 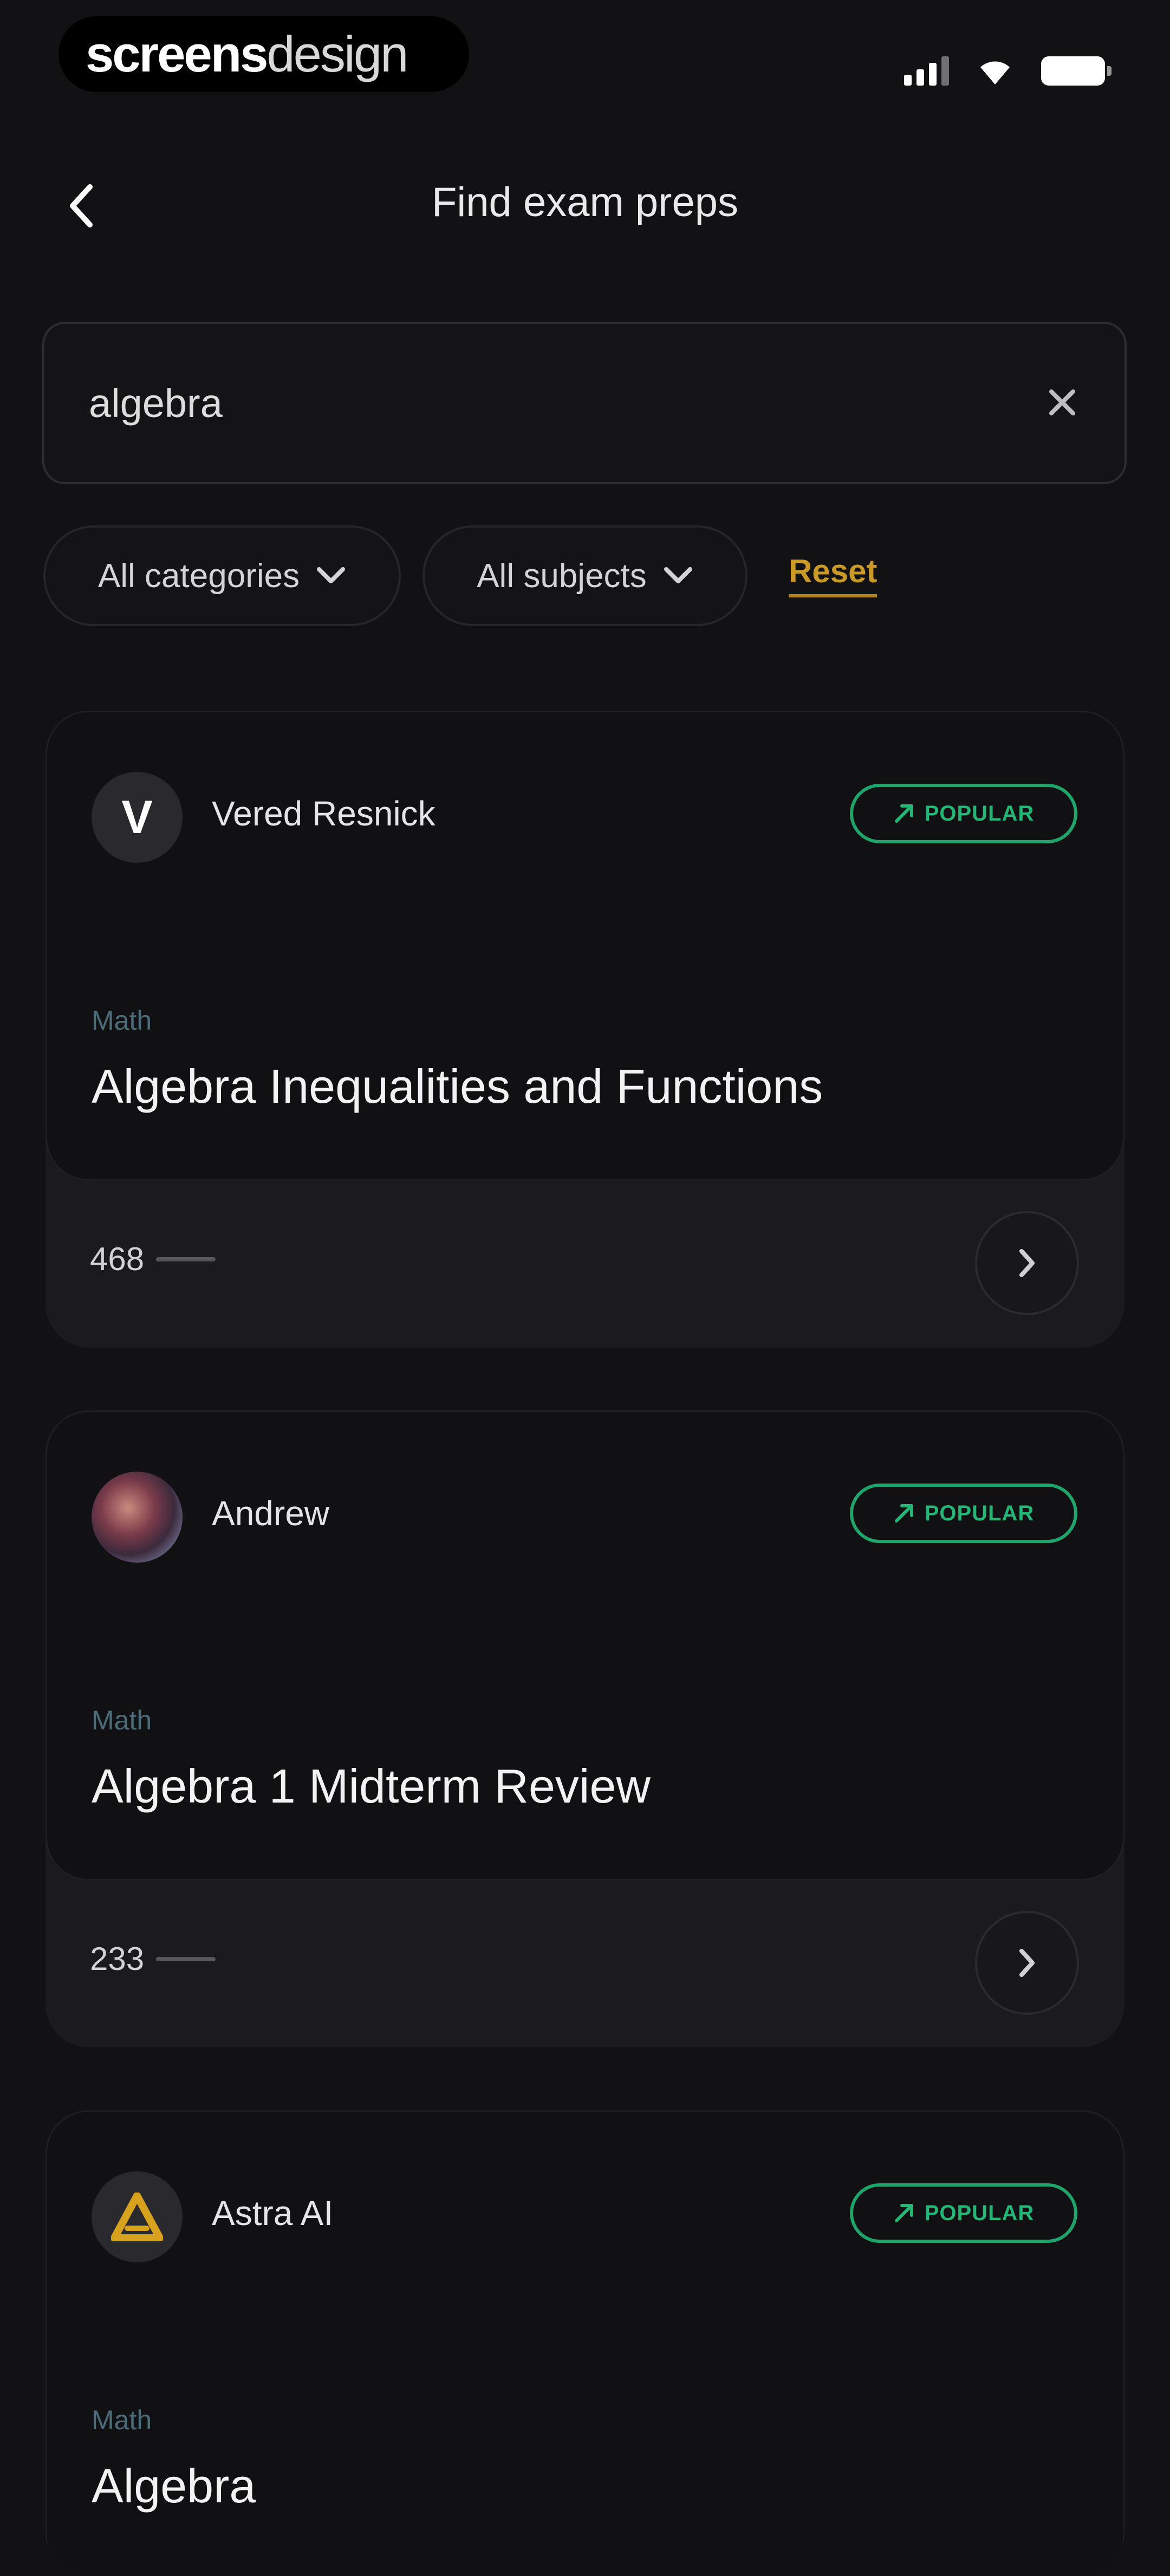 I want to click on search-box, so click(x=584, y=403).